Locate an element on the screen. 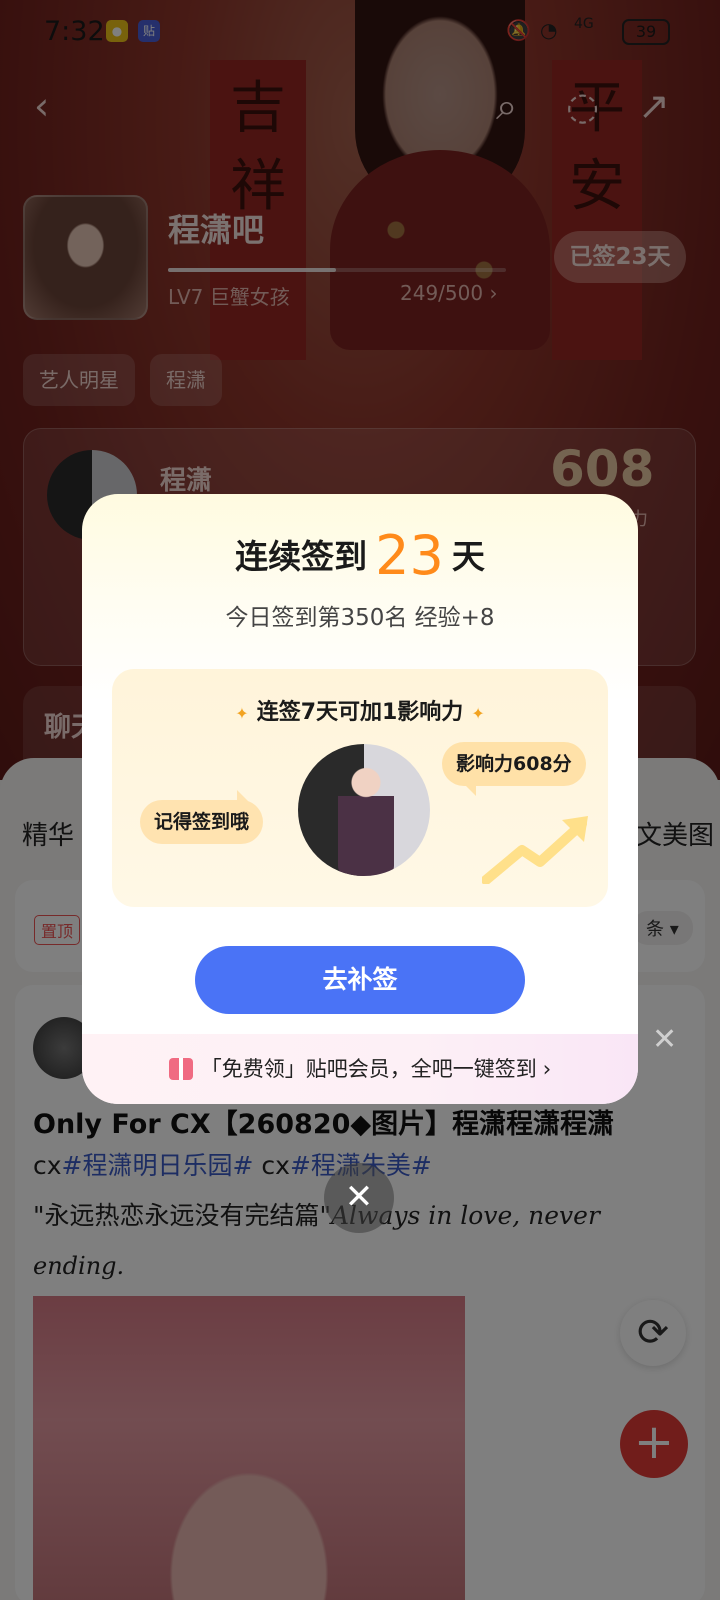 This screenshot has height=1600, width=720. reminder-bubble: 记得签到哦 is located at coordinates (202, 817).